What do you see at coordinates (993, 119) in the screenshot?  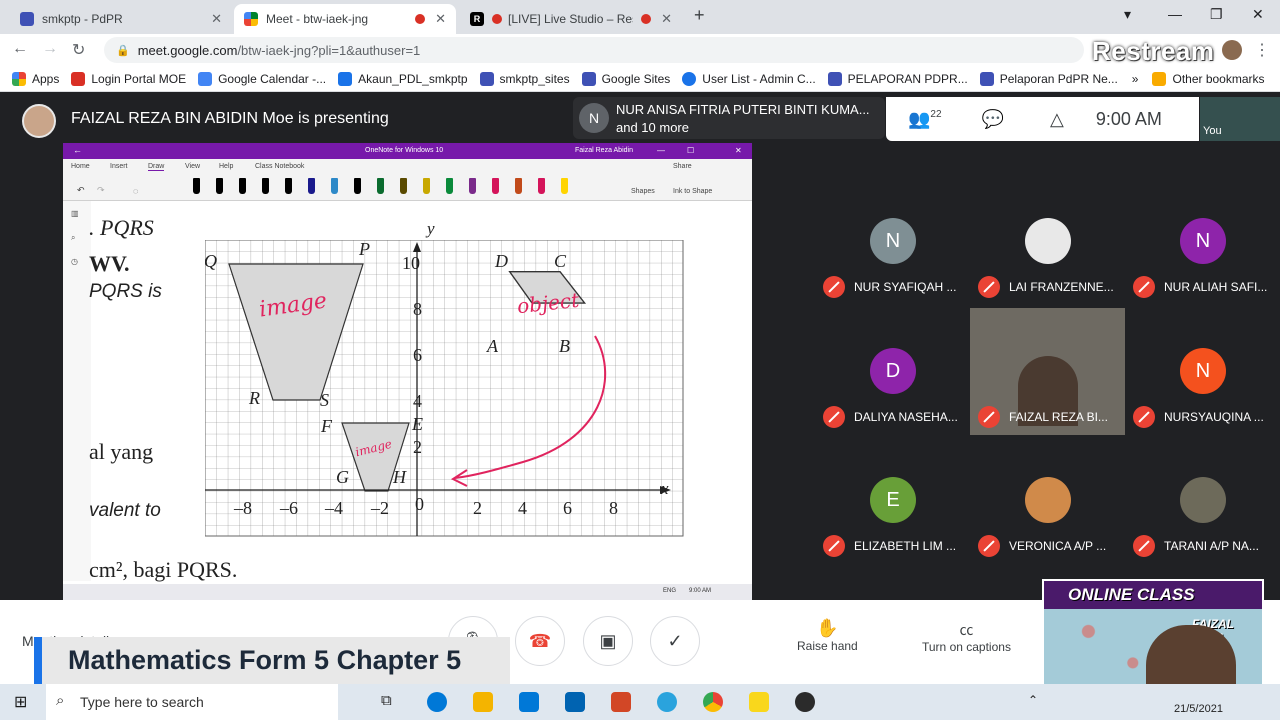 I see `chat-icon: 💬` at bounding box center [993, 119].